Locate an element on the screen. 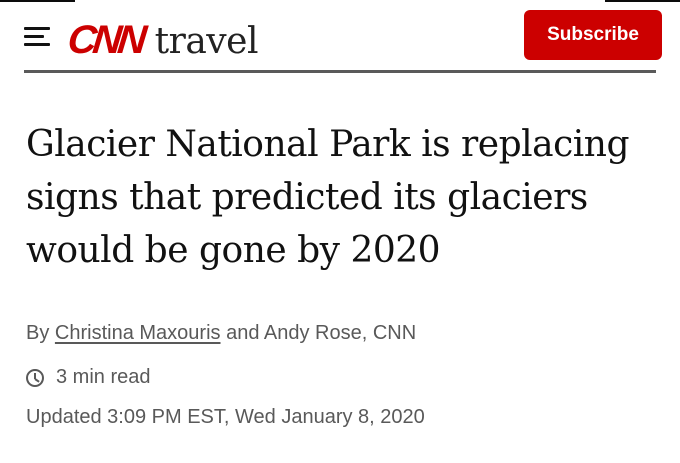 This screenshot has height=463, width=680. updated-timestamp: Updated 3:09 PM EST, Wed January 8, 2020 is located at coordinates (225, 417).